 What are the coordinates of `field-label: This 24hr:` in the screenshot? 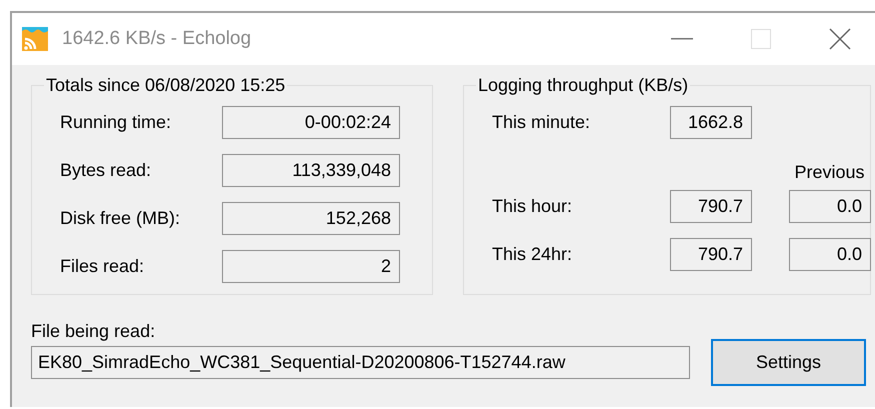 It's located at (533, 254).